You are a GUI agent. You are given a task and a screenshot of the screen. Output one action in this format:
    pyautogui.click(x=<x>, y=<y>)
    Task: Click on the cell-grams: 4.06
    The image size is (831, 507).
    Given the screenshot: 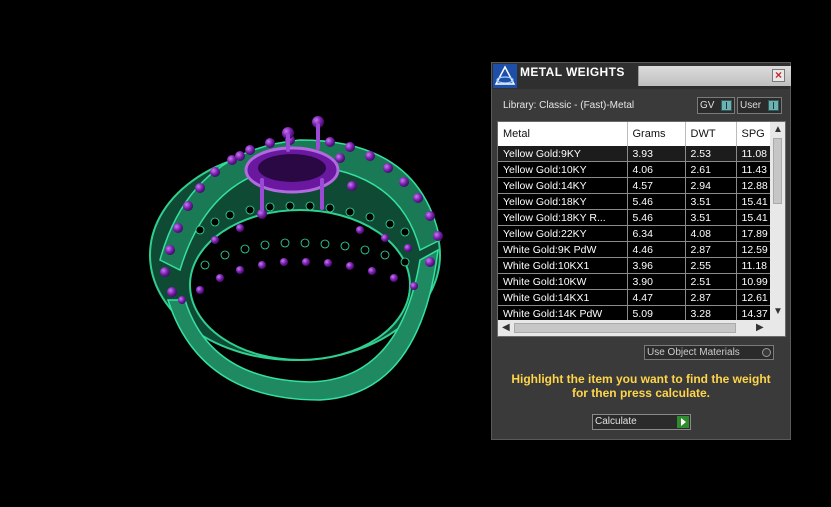 What is the action you would take?
    pyautogui.click(x=656, y=169)
    